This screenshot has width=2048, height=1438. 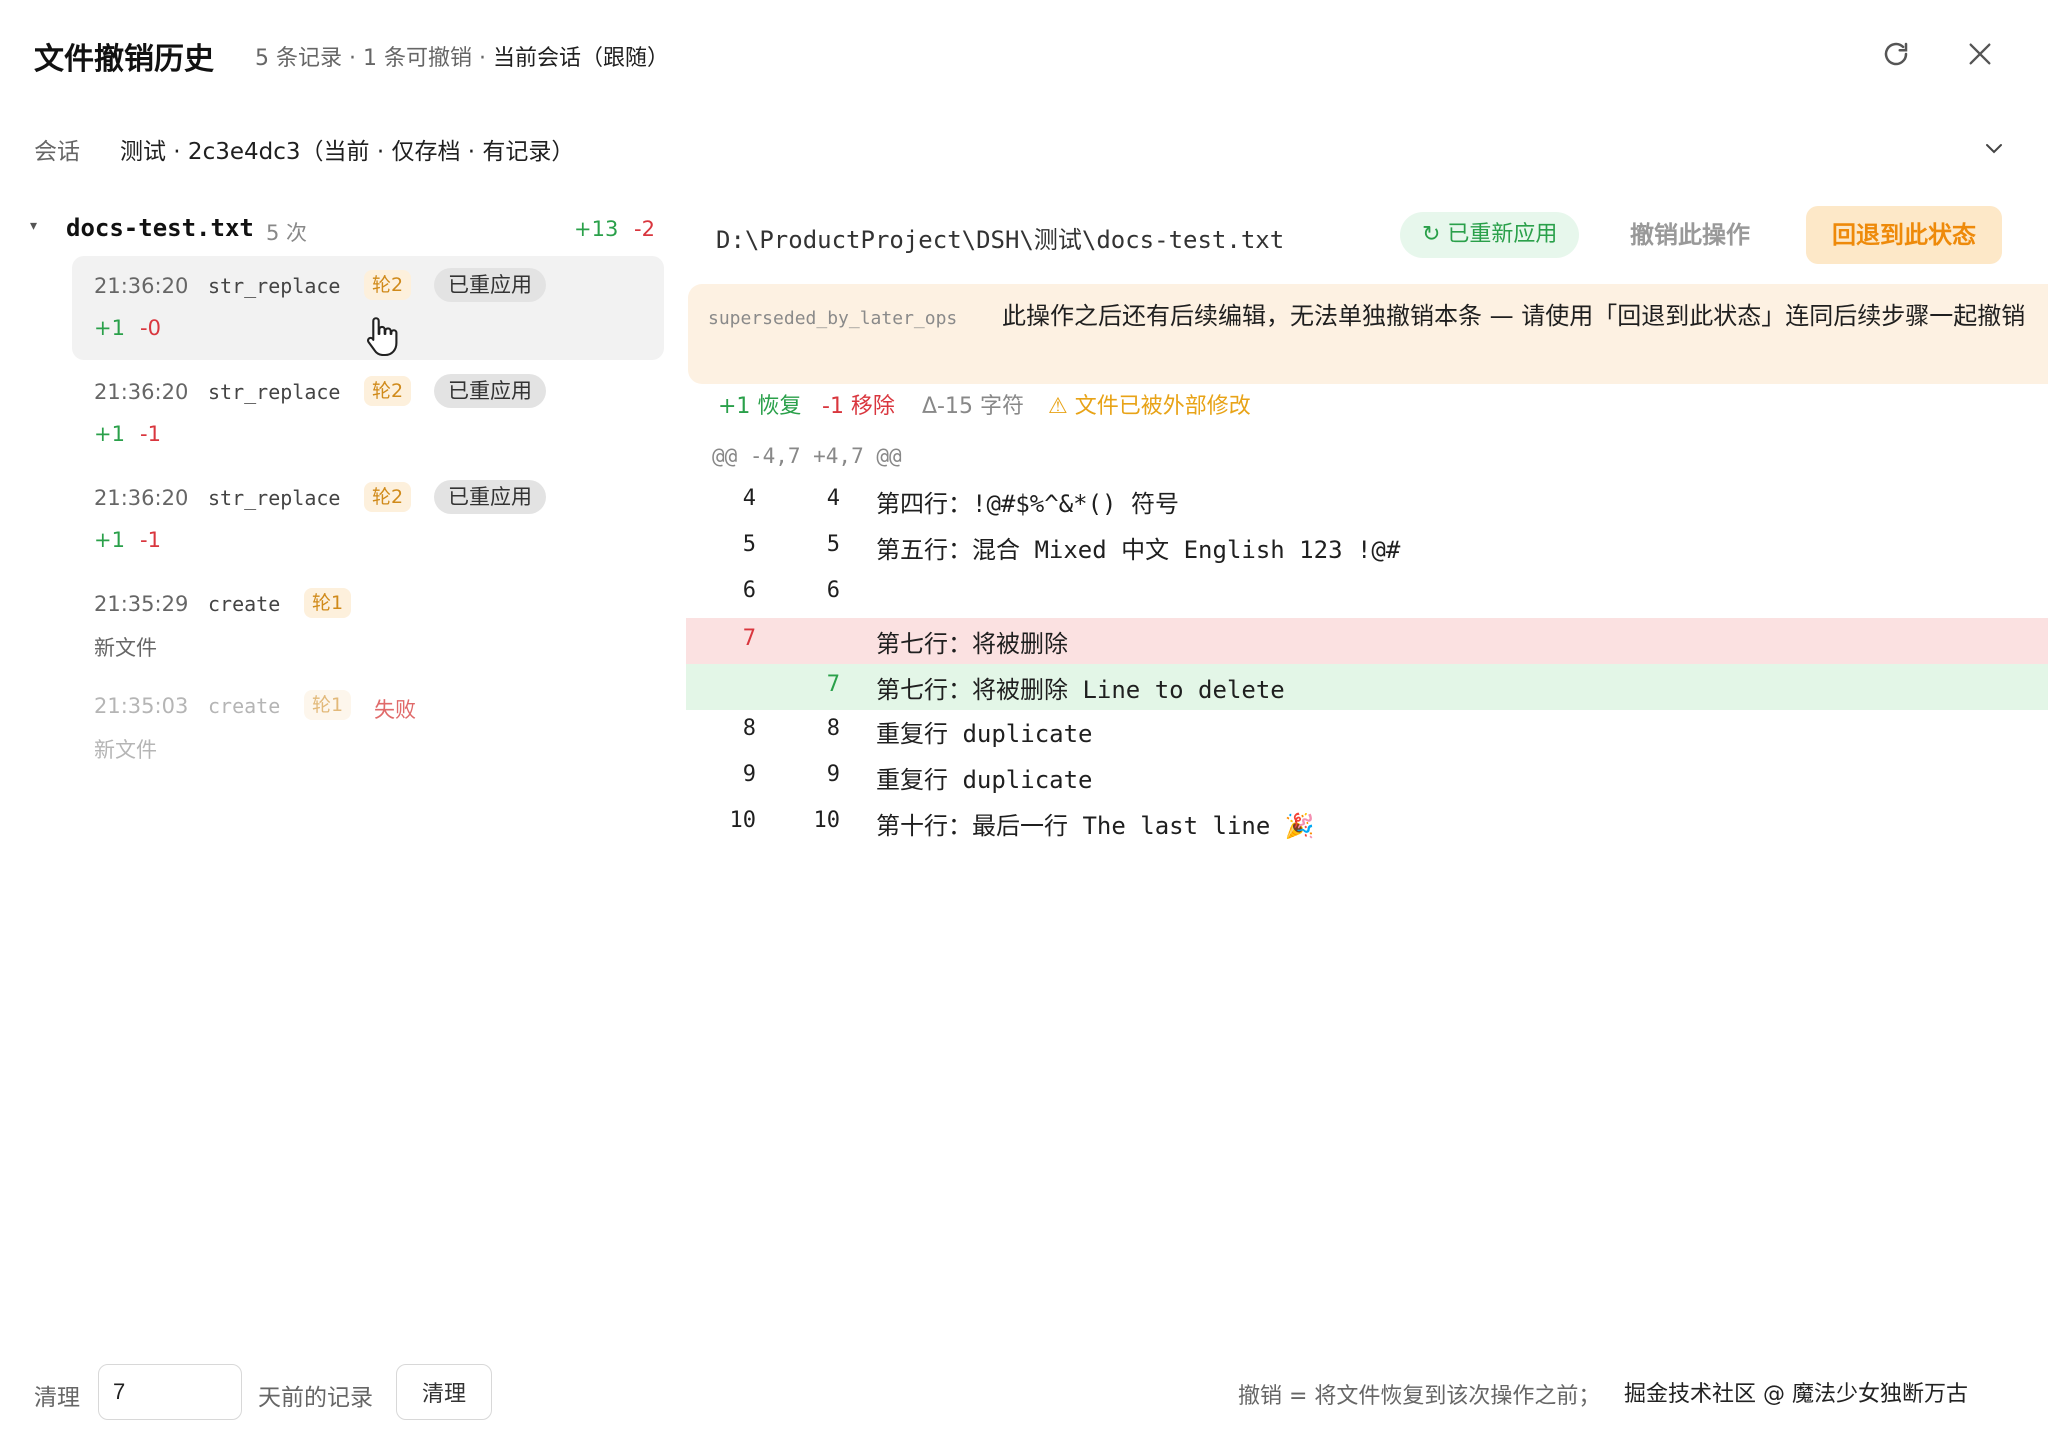 I want to click on stat-remove: -1 移除, so click(x=858, y=406).